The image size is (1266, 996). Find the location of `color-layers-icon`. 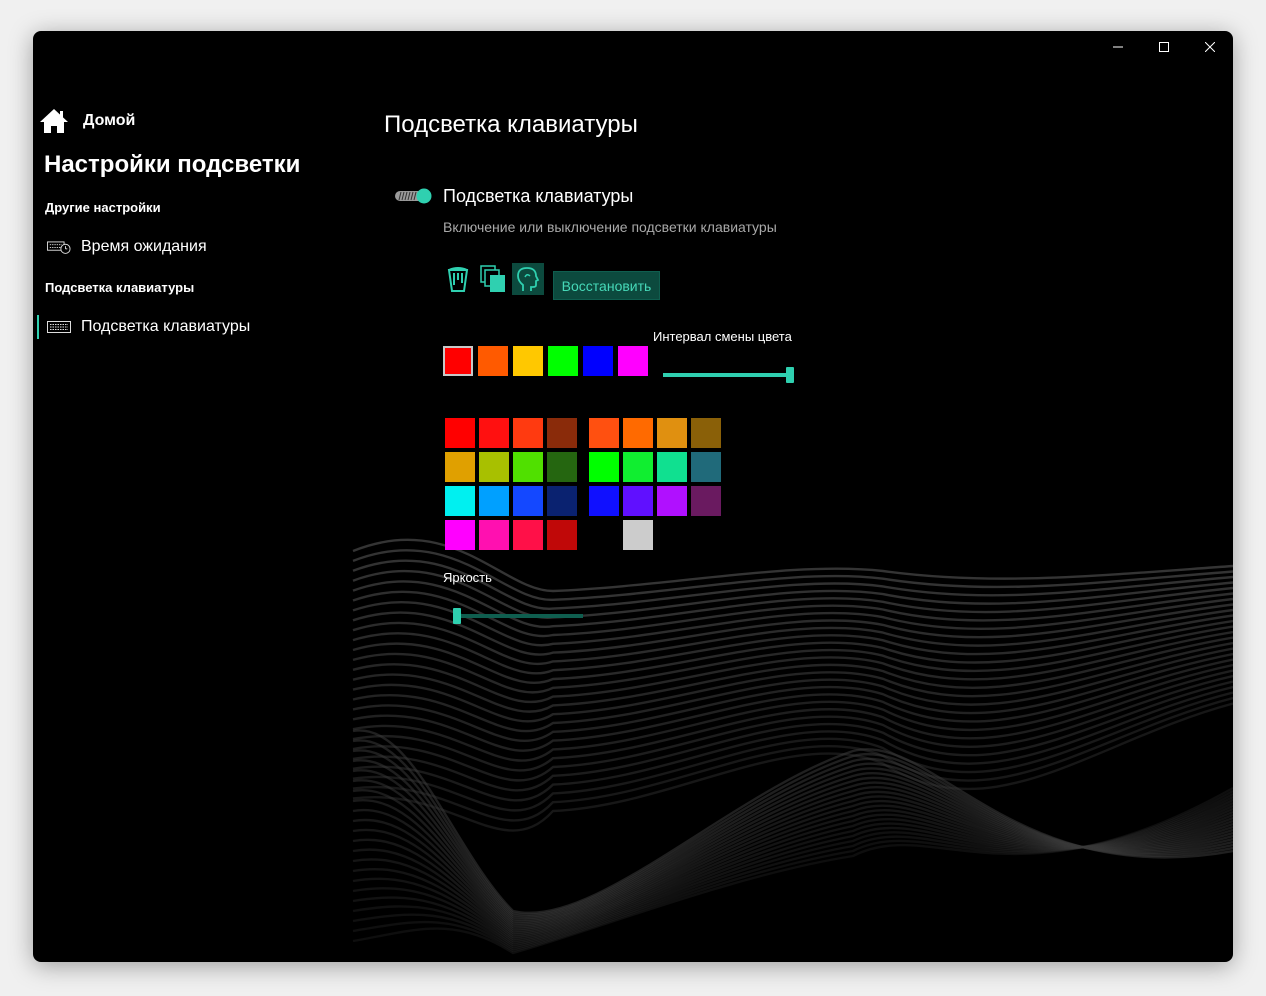

color-layers-icon is located at coordinates (492, 278).